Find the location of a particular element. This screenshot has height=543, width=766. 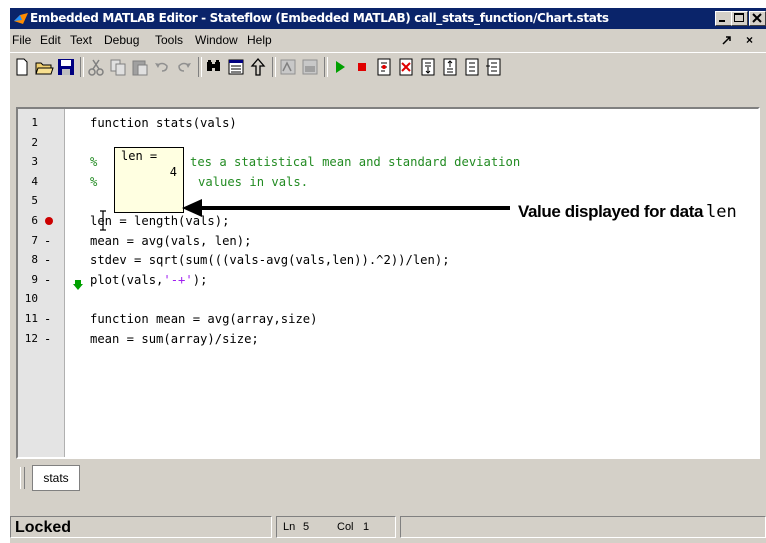

tab-grip is located at coordinates (22, 478).